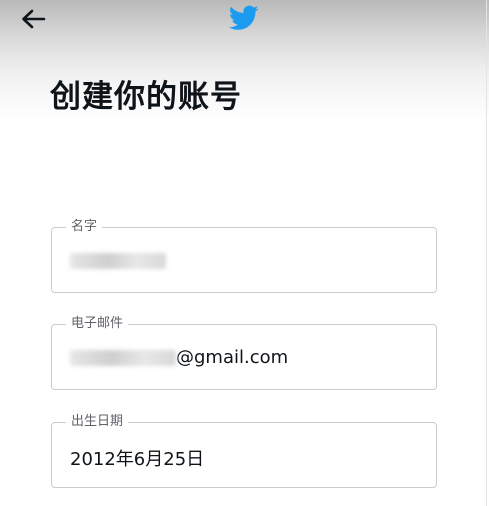 The width and height of the screenshot is (489, 506). I want to click on back-button, so click(33, 19).